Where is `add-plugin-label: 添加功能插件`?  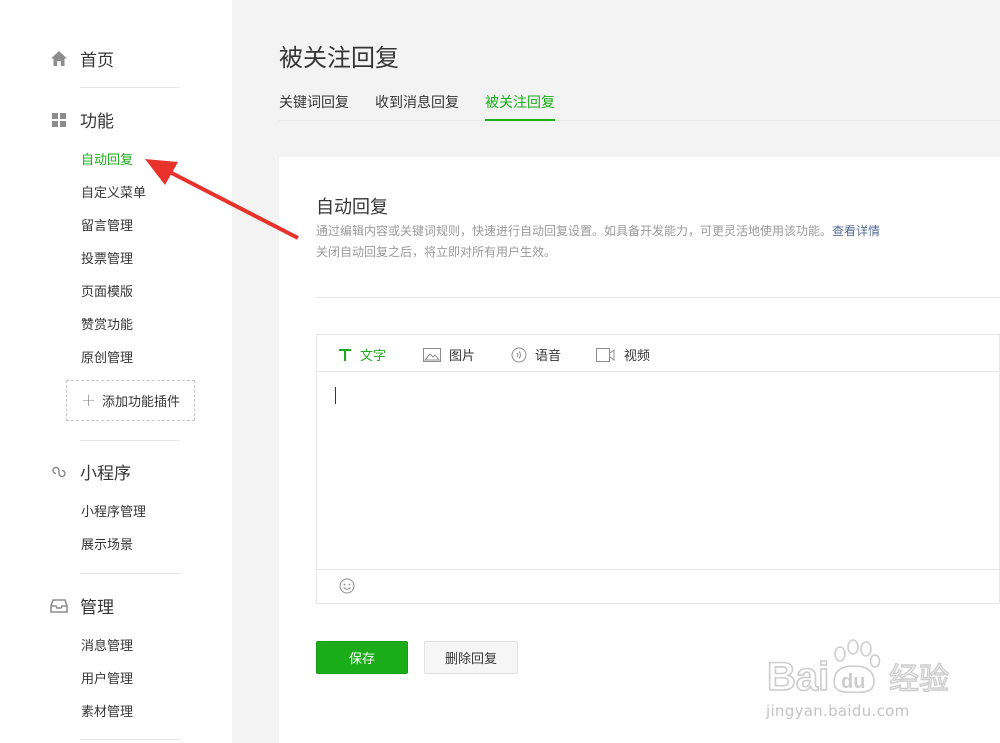
add-plugin-label: 添加功能插件 is located at coordinates (141, 402).